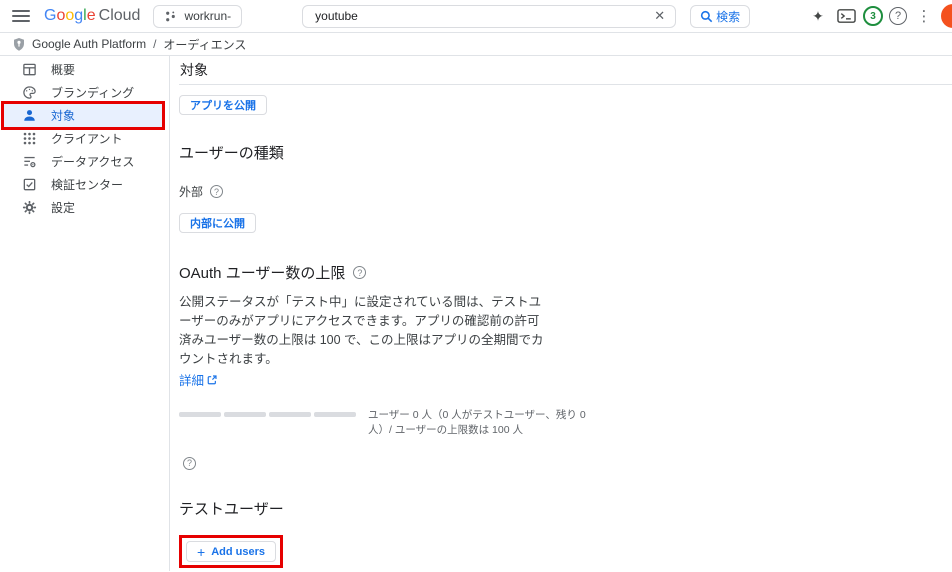  I want to click on external-link-icon, so click(212, 379).